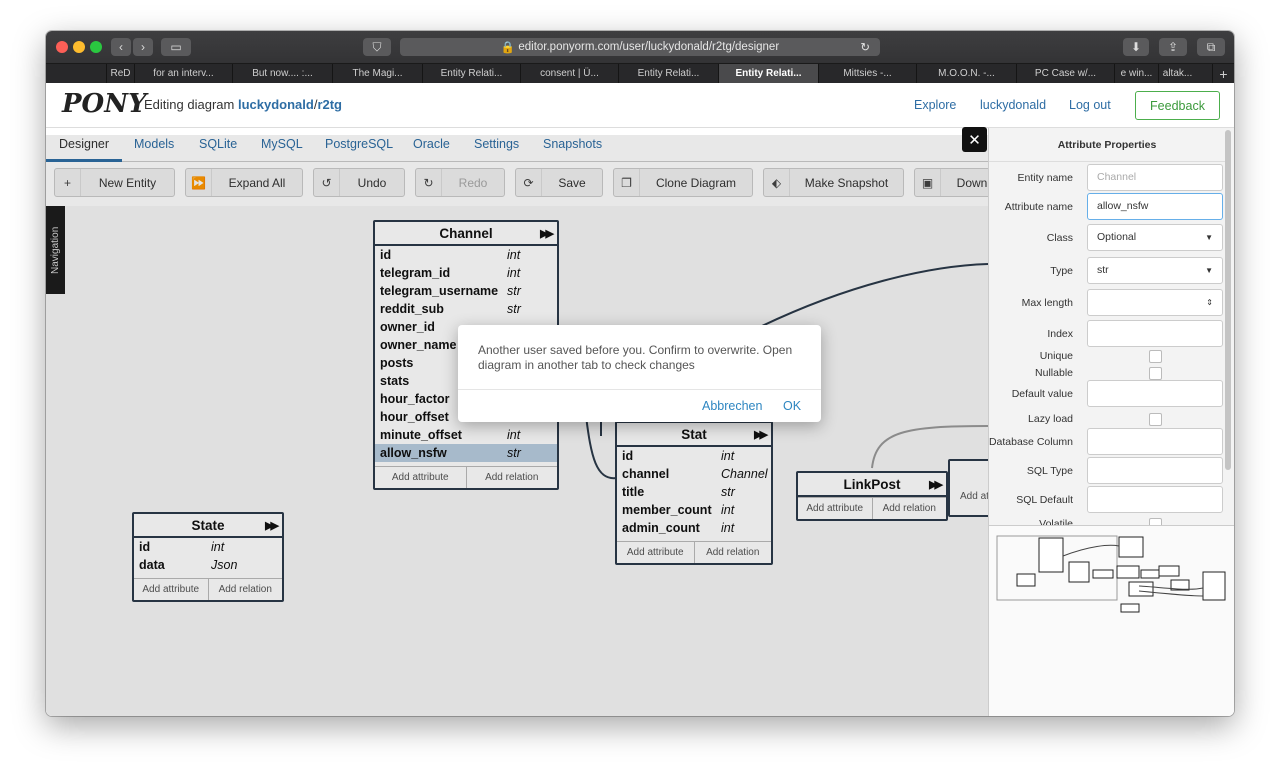  I want to click on attribute-row: minute_offset int, so click(466, 435).